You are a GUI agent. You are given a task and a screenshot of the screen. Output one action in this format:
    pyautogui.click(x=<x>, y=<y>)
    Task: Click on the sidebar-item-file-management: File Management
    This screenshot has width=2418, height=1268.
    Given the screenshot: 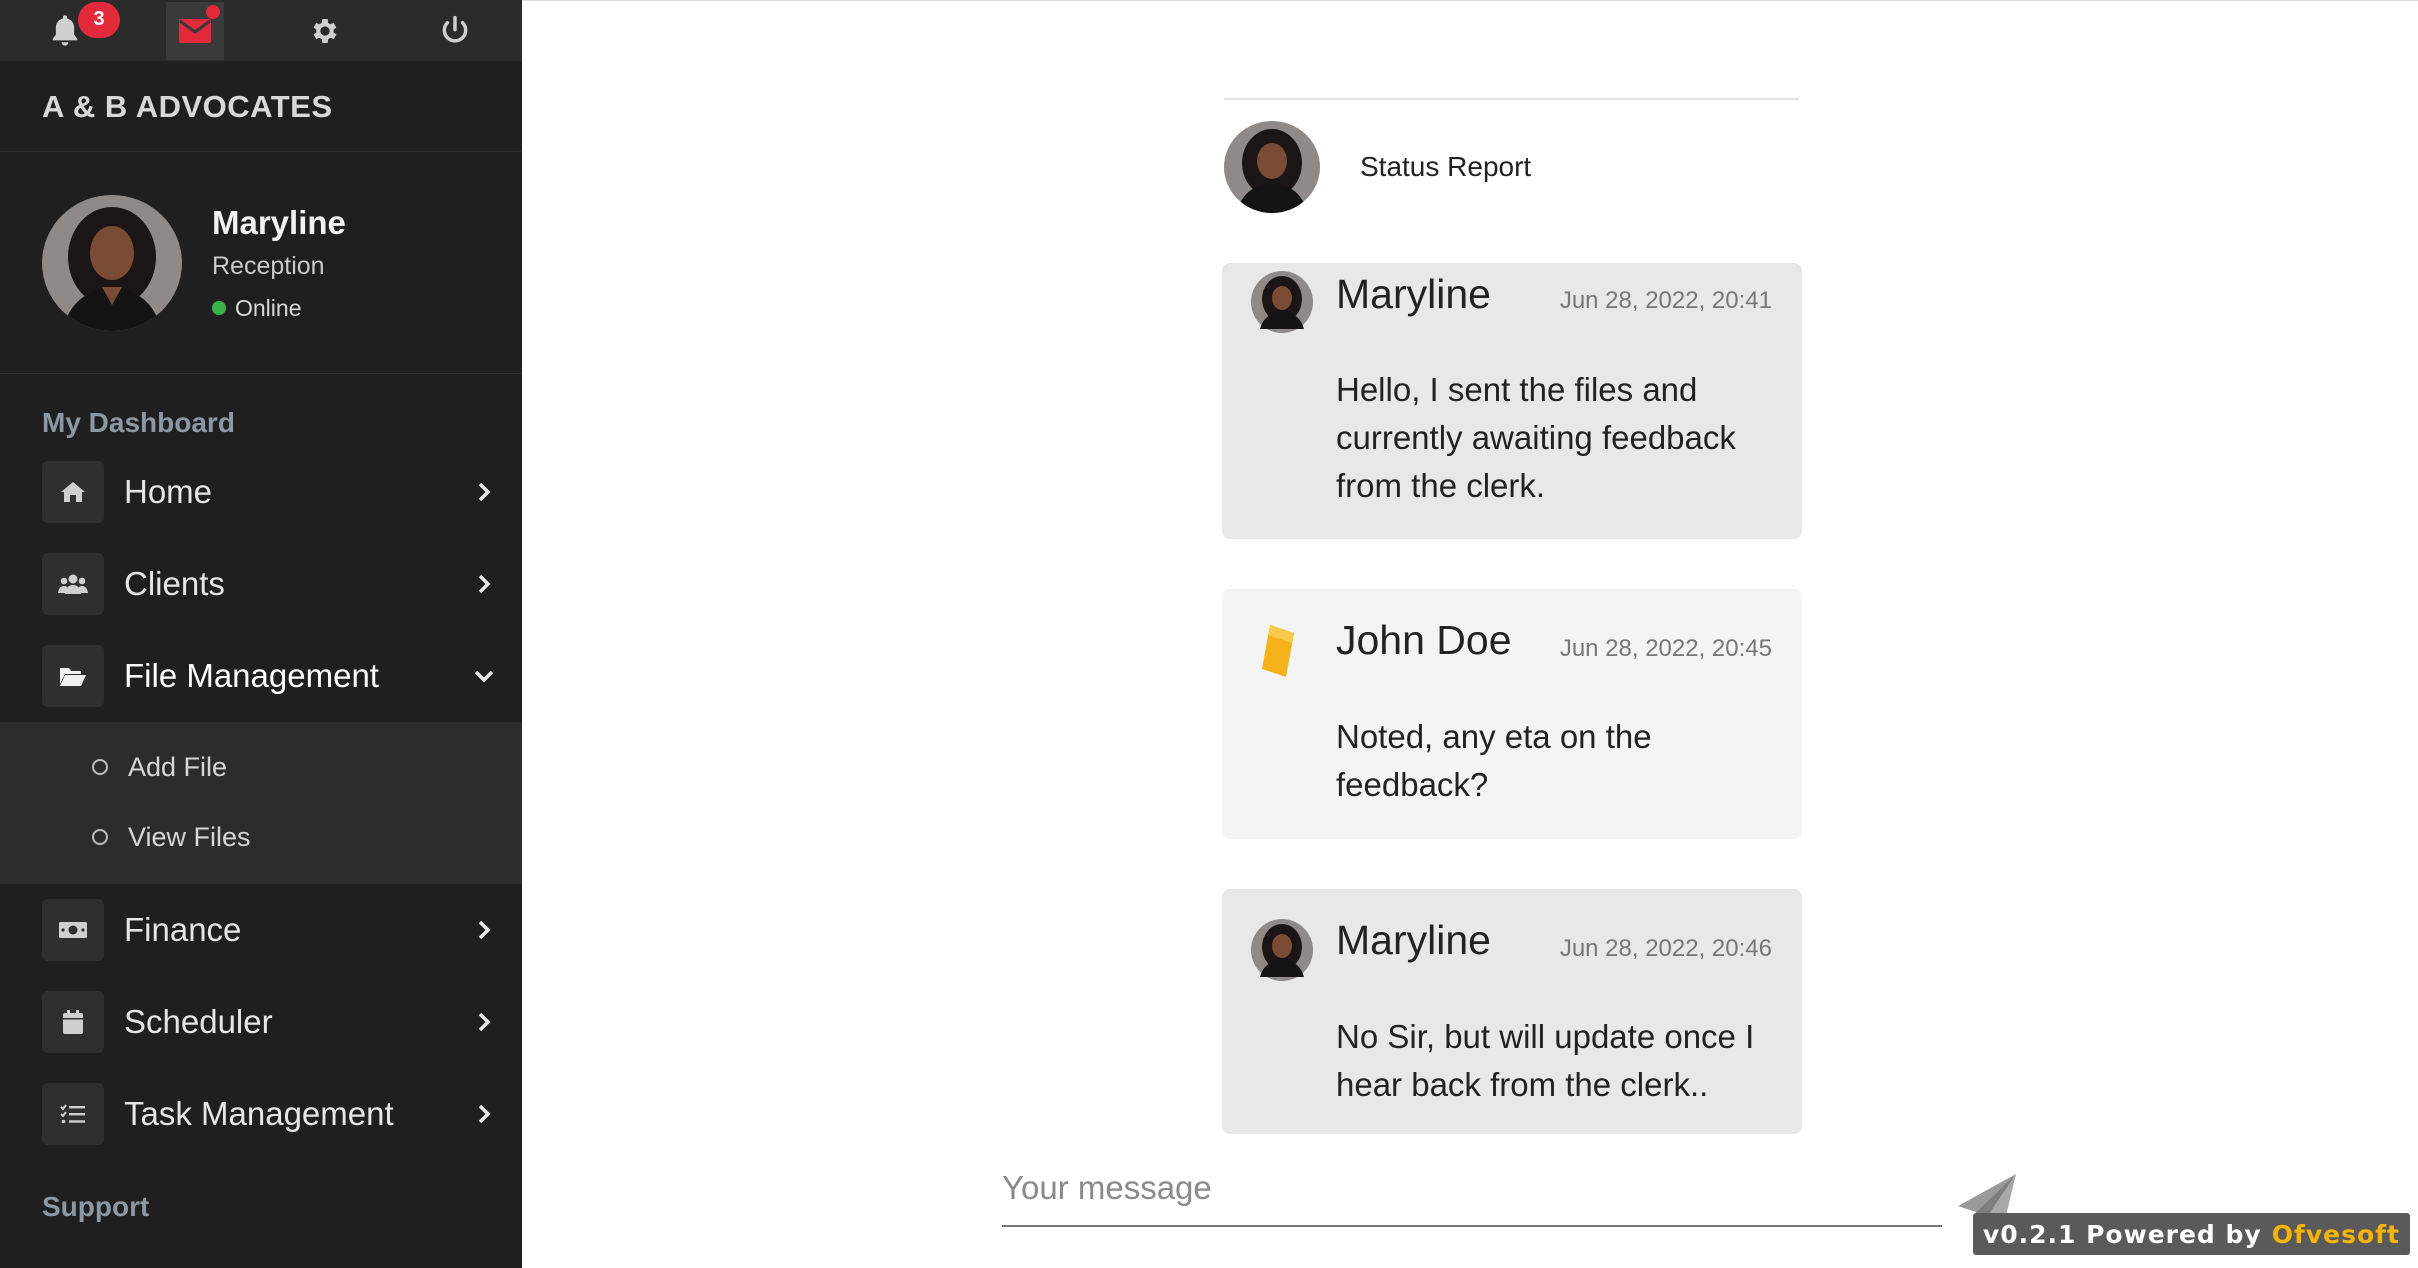 What is the action you would take?
    pyautogui.click(x=261, y=676)
    